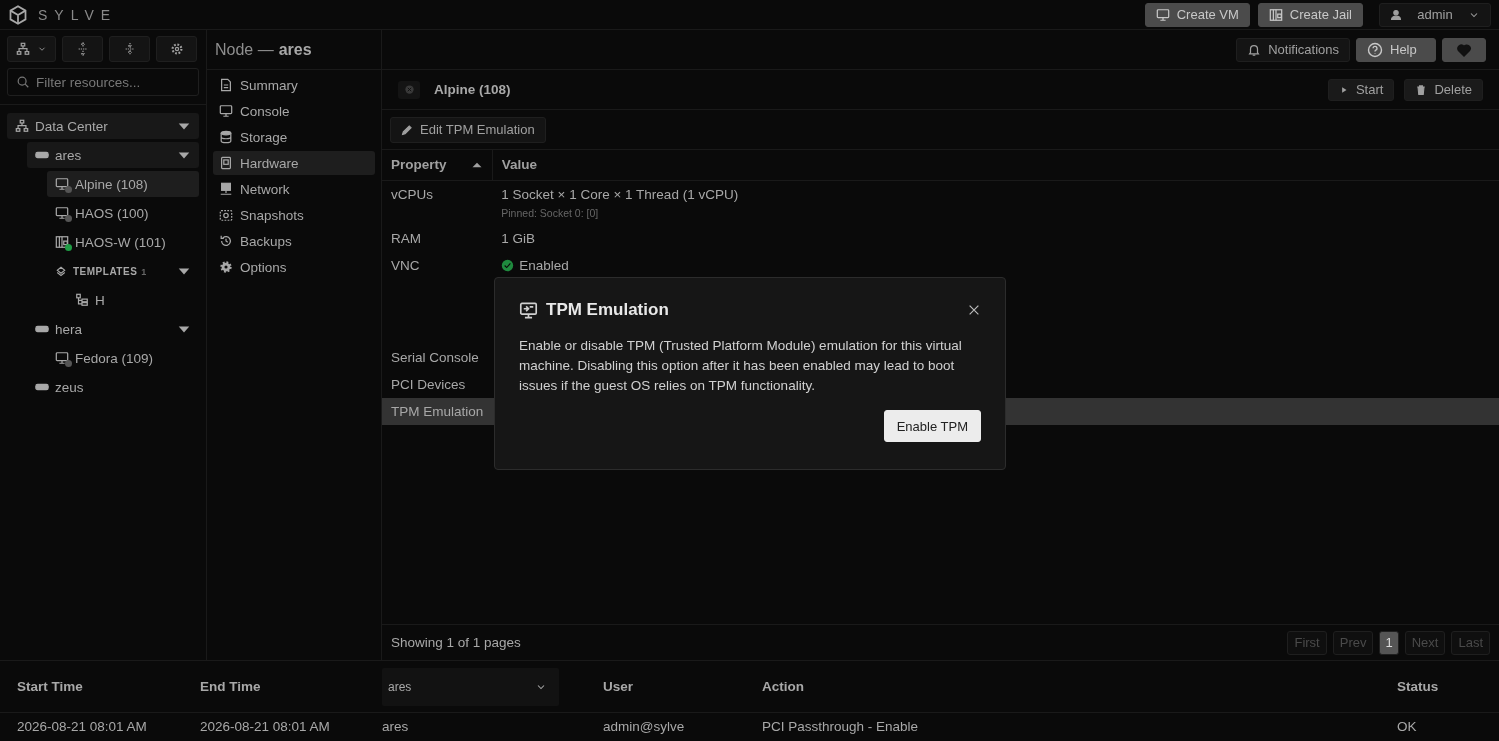 The width and height of the screenshot is (1499, 741). What do you see at coordinates (1418, 686) in the screenshot?
I see `column-header: Status` at bounding box center [1418, 686].